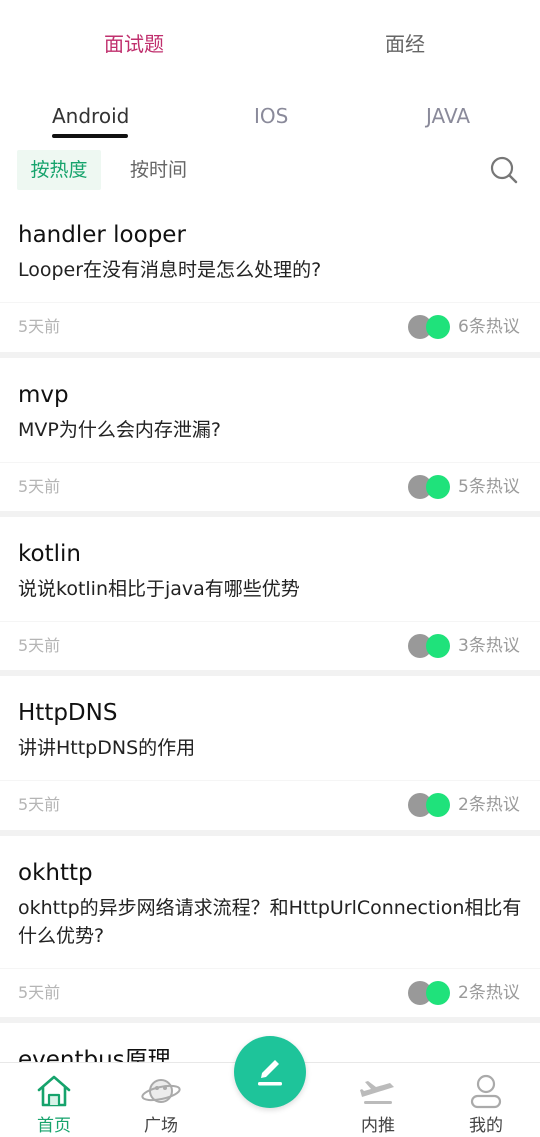 This screenshot has height=1137, width=540. Describe the element at coordinates (54, 1126) in the screenshot. I see `nav-label: 首页` at that location.